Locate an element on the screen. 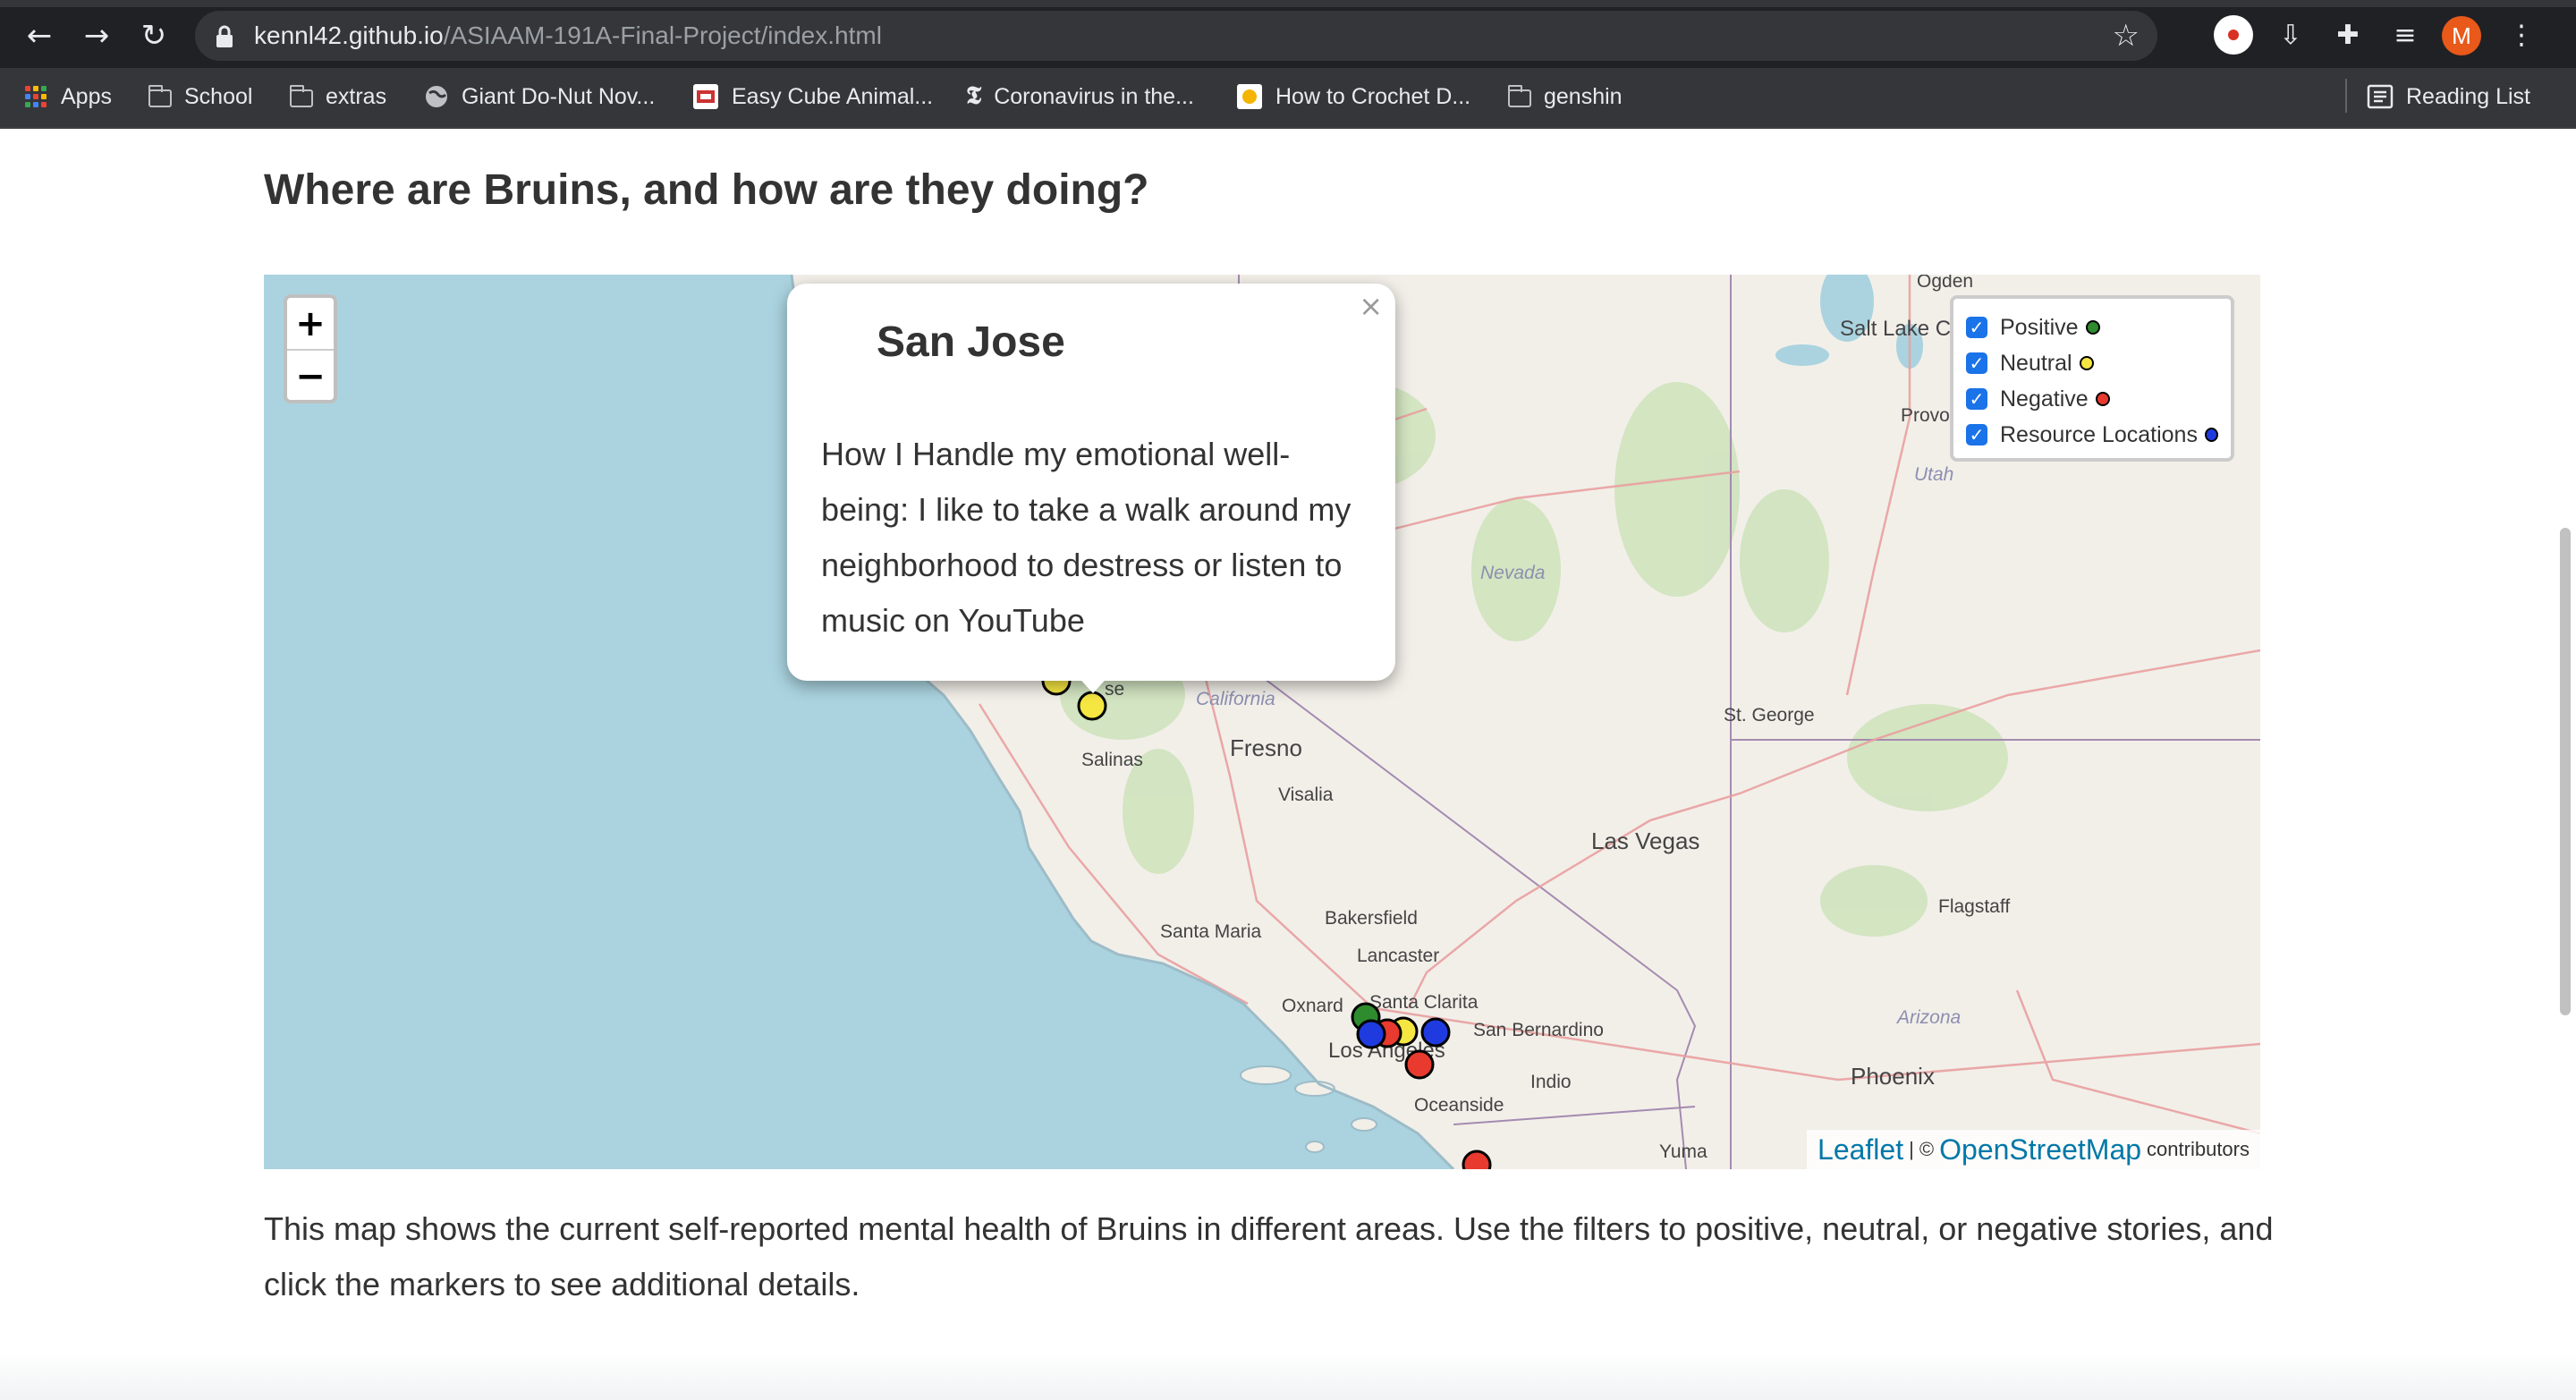 Image resolution: width=2576 pixels, height=1400 pixels. forward-icon: → is located at coordinates (96, 36).